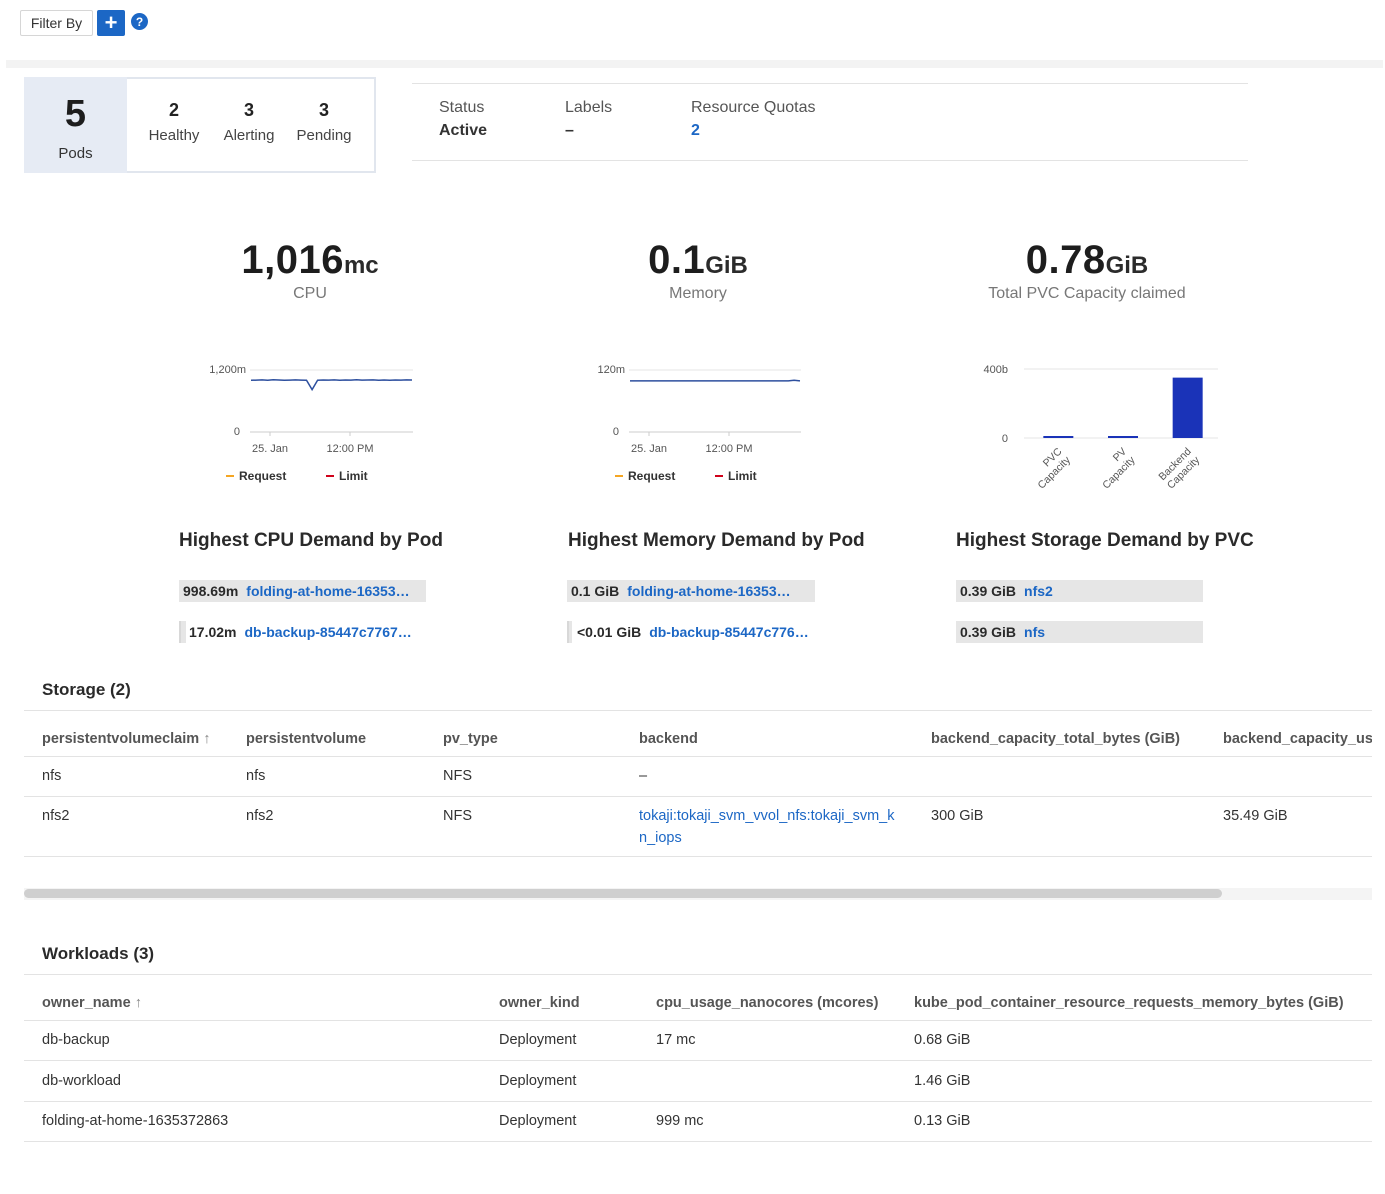 The height and width of the screenshot is (1194, 1385). I want to click on column-header-owner-name: owner_name ↑, so click(92, 1003).